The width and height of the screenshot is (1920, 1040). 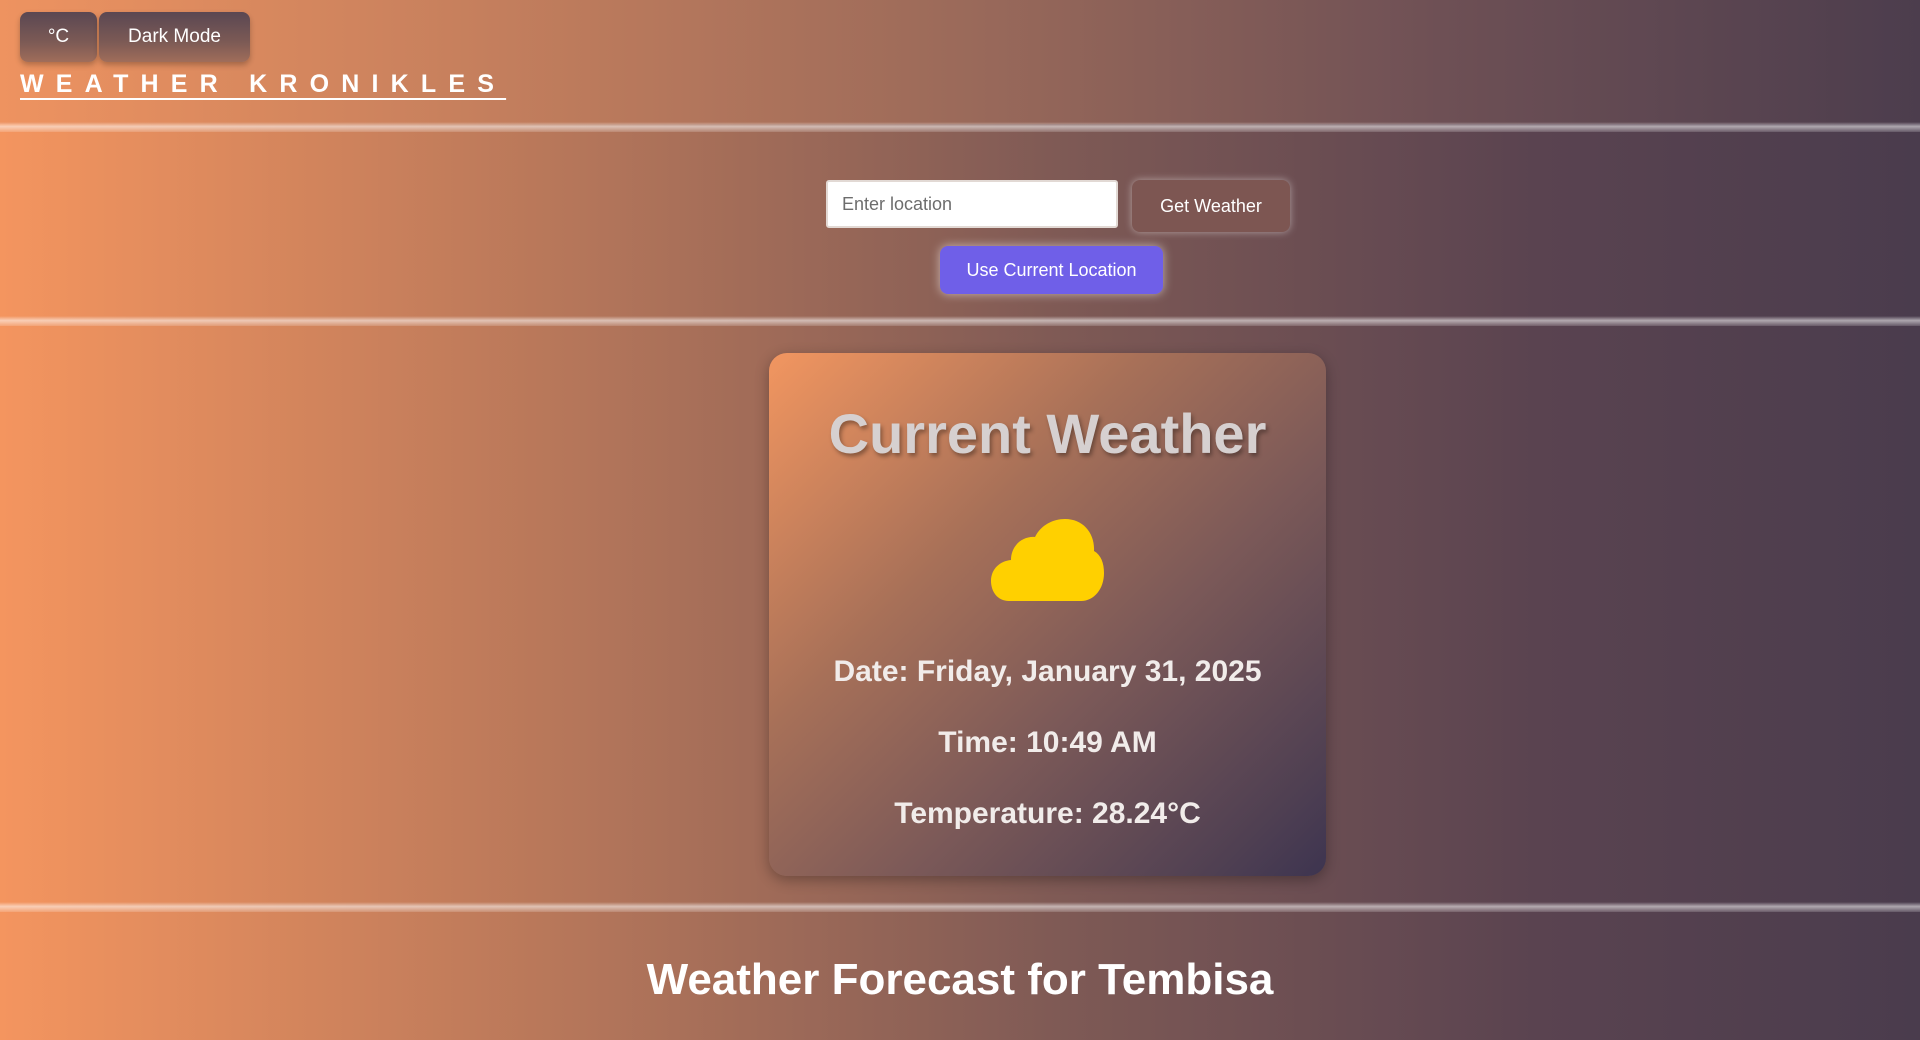 I want to click on card-title: Current Weather, so click(x=1047, y=433).